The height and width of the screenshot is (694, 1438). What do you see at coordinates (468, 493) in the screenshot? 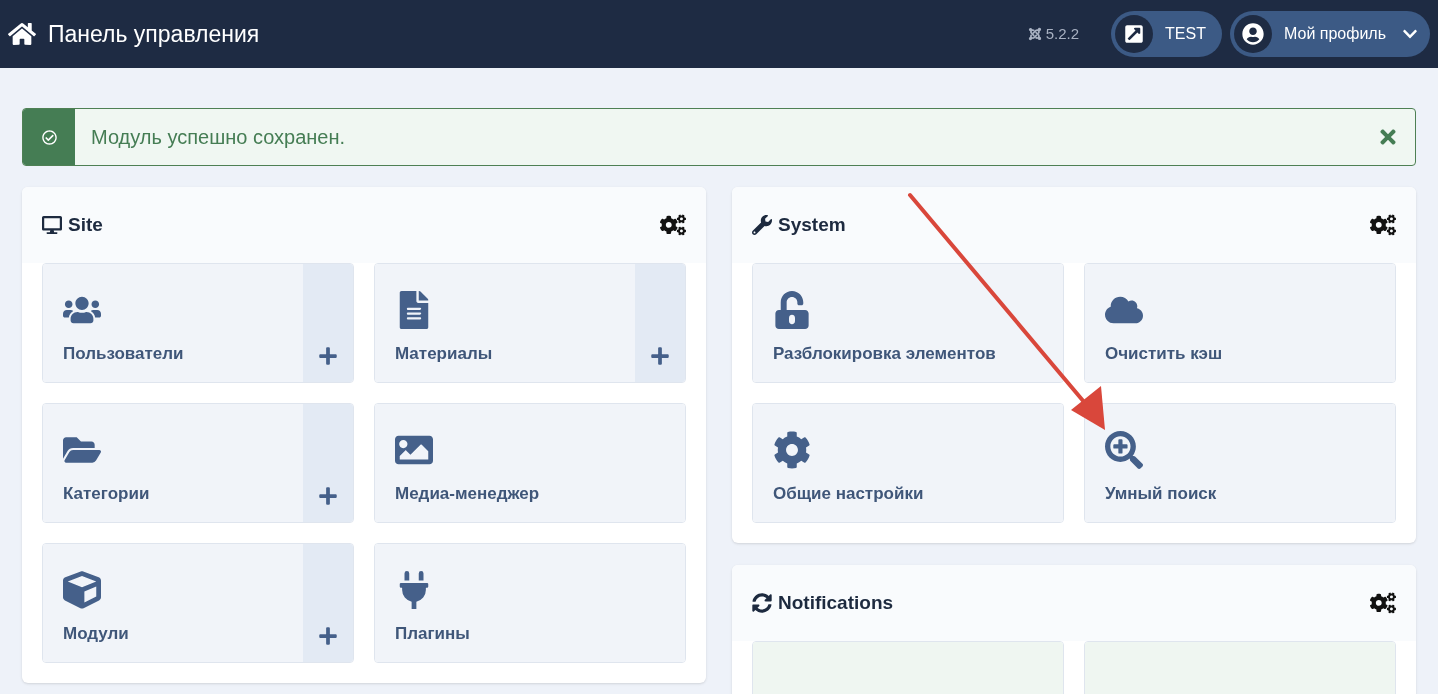
I see `tile-label: Медиа-менеджер` at bounding box center [468, 493].